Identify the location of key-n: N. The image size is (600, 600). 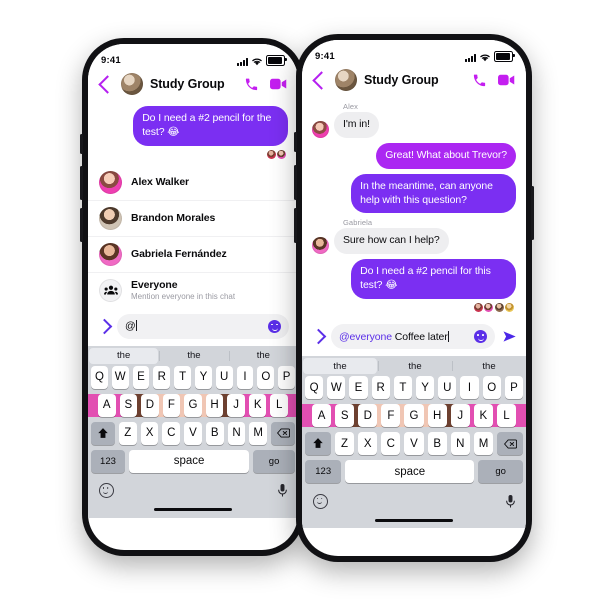
(460, 444).